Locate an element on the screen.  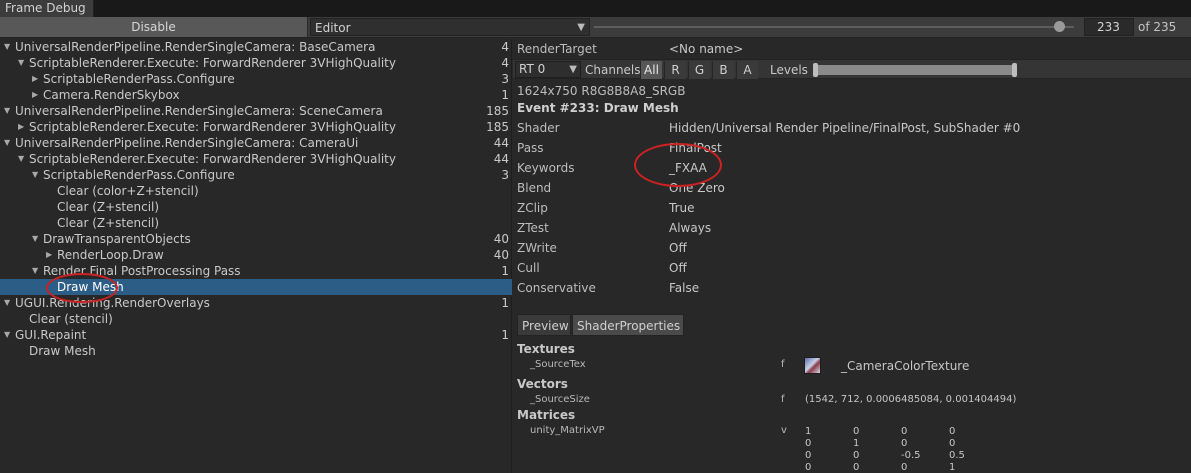
matrix-cell: -0.5 is located at coordinates (911, 455).